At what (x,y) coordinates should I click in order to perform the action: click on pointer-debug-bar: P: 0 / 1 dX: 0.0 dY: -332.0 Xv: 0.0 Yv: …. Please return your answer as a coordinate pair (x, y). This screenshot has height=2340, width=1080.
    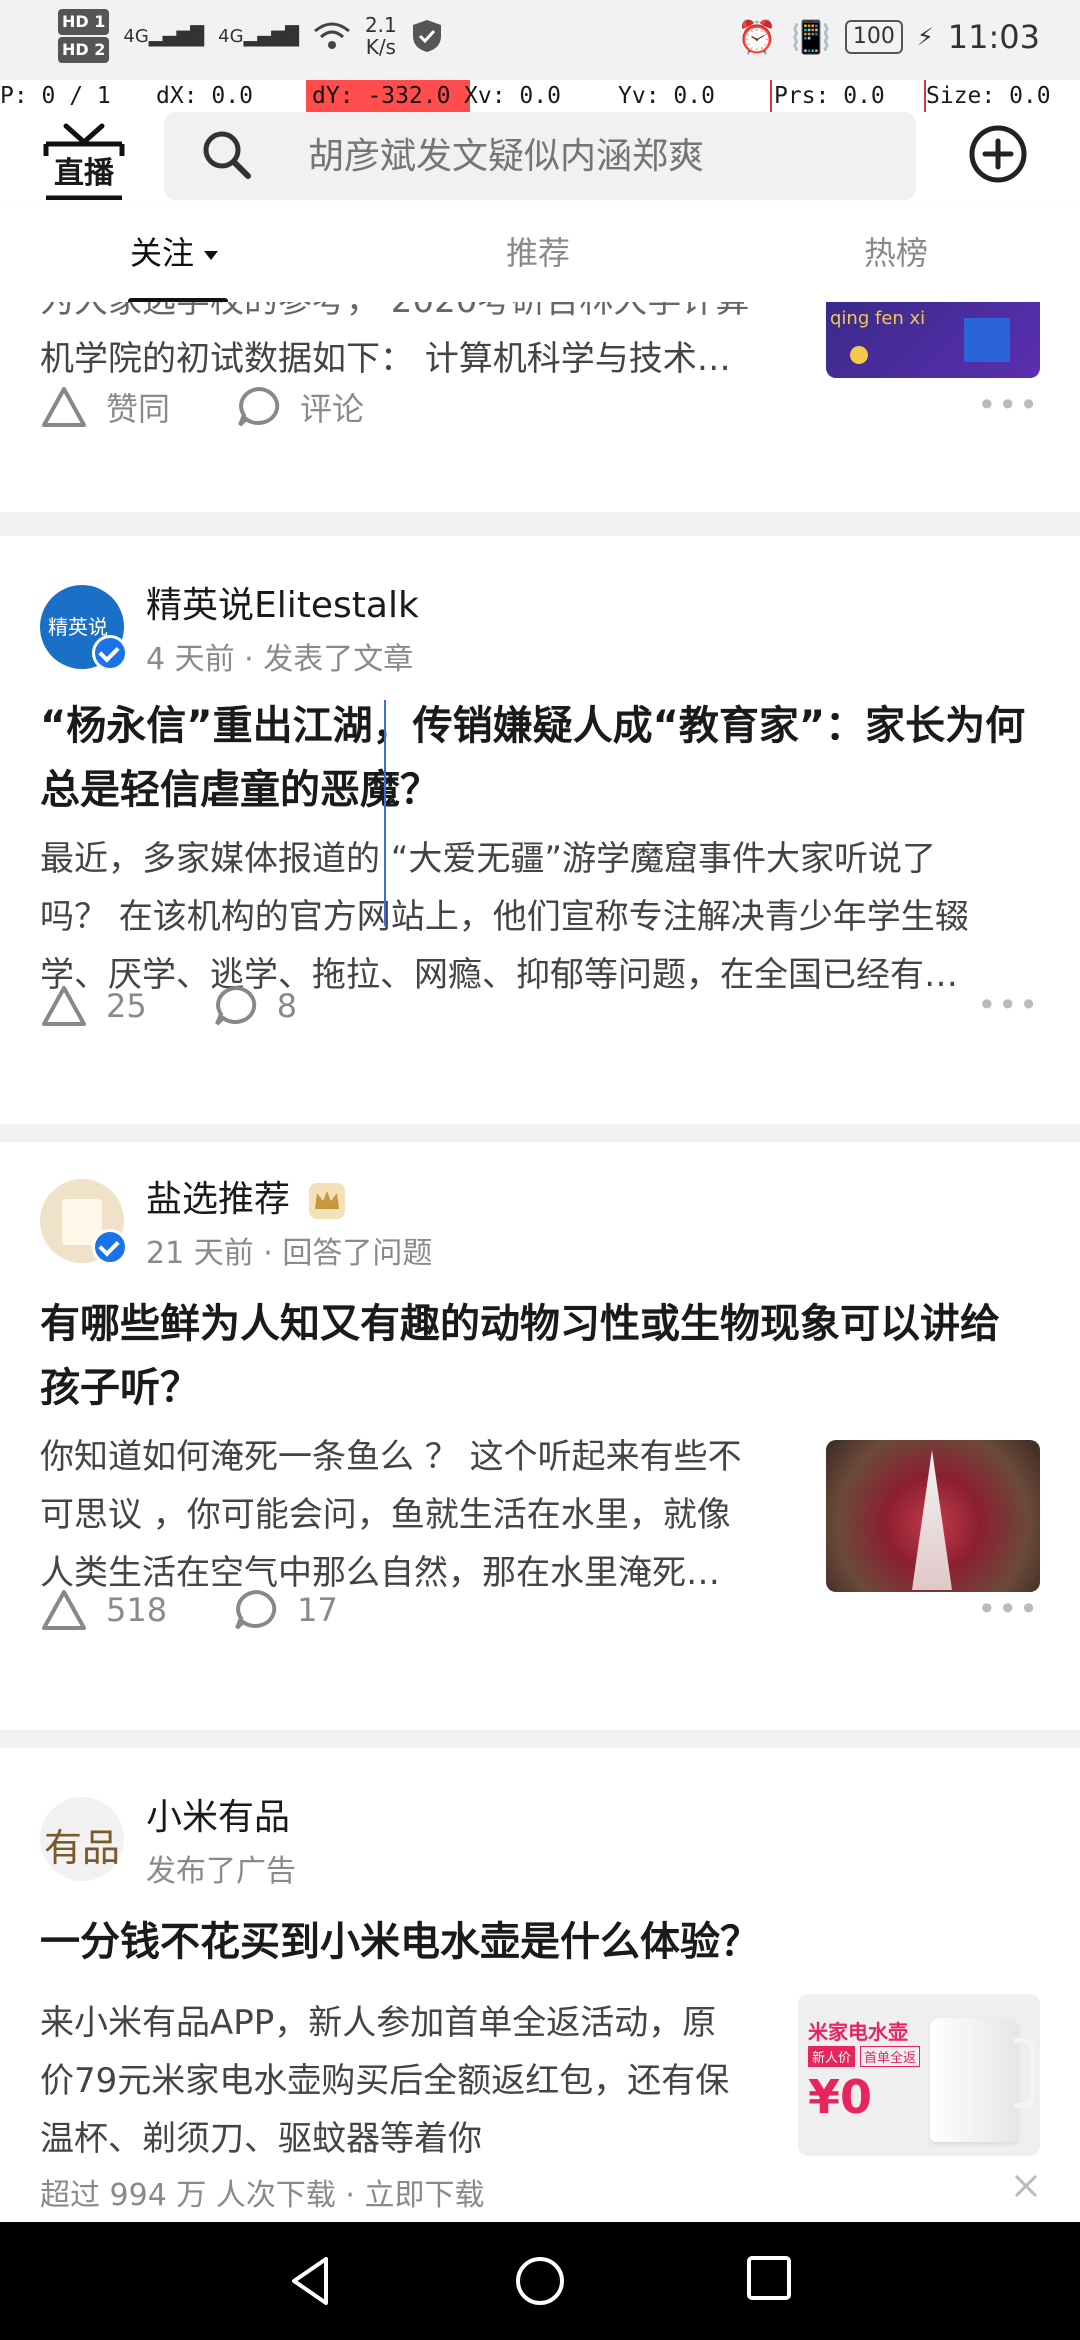
    Looking at the image, I should click on (540, 96).